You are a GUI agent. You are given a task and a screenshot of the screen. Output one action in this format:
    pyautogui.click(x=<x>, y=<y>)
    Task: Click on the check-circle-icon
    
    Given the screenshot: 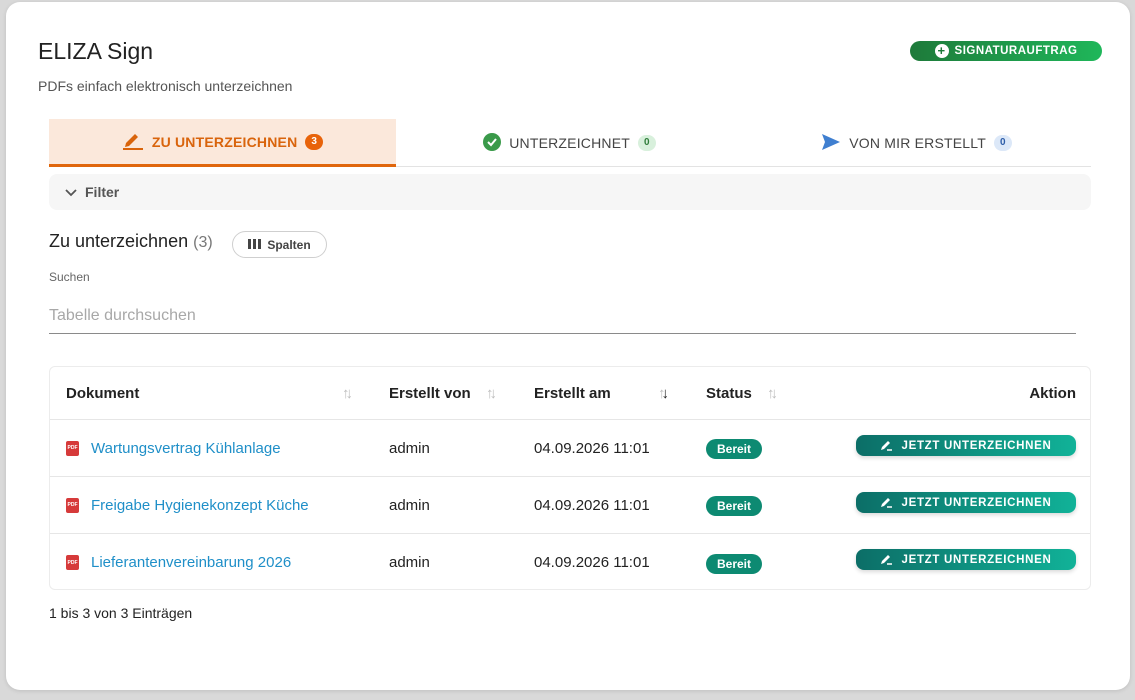 What is the action you would take?
    pyautogui.click(x=492, y=143)
    